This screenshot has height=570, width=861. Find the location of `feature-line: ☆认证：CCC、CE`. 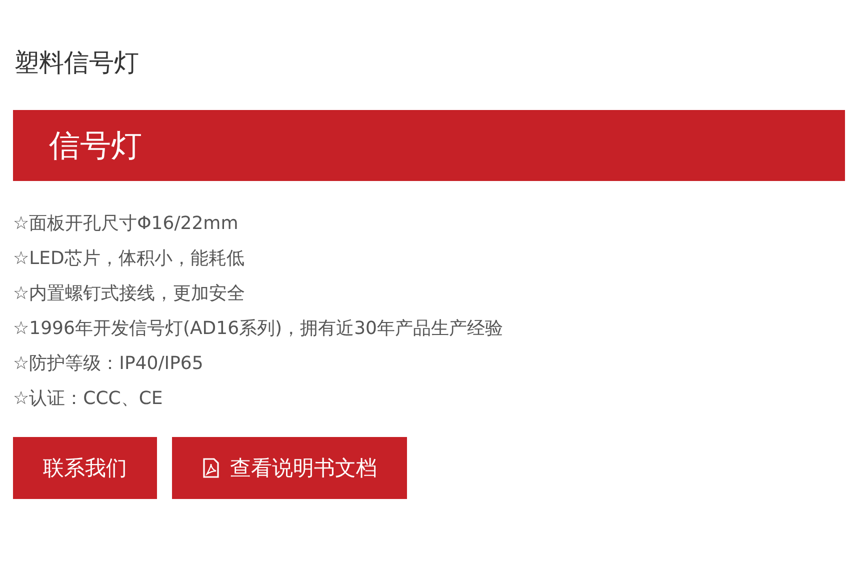

feature-line: ☆认证：CCC、CE is located at coordinates (88, 399).